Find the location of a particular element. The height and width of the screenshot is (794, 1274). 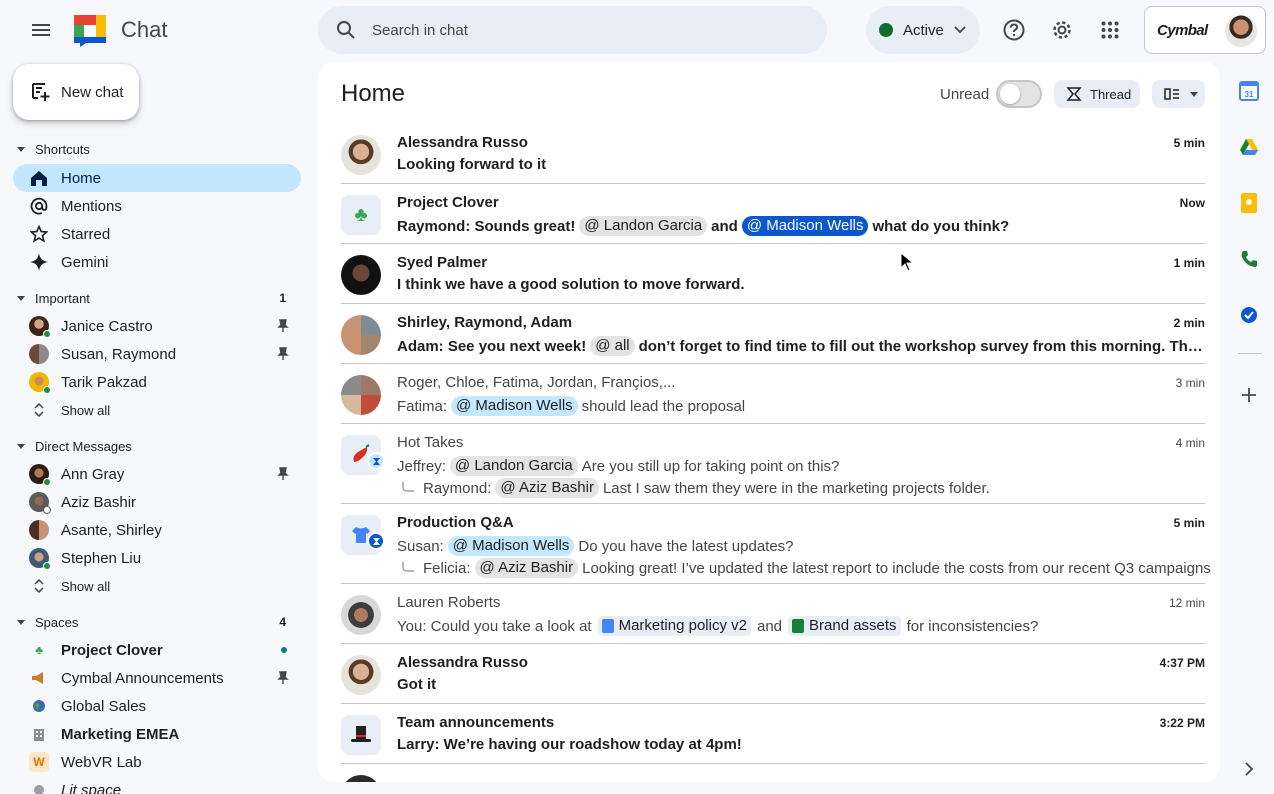

unread-toggle is located at coordinates (1019, 94).